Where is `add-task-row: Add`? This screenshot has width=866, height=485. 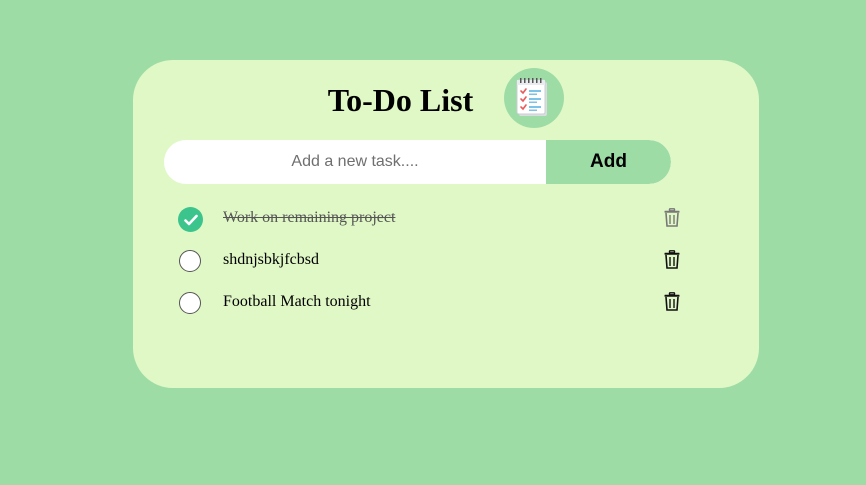
add-task-row: Add is located at coordinates (417, 162).